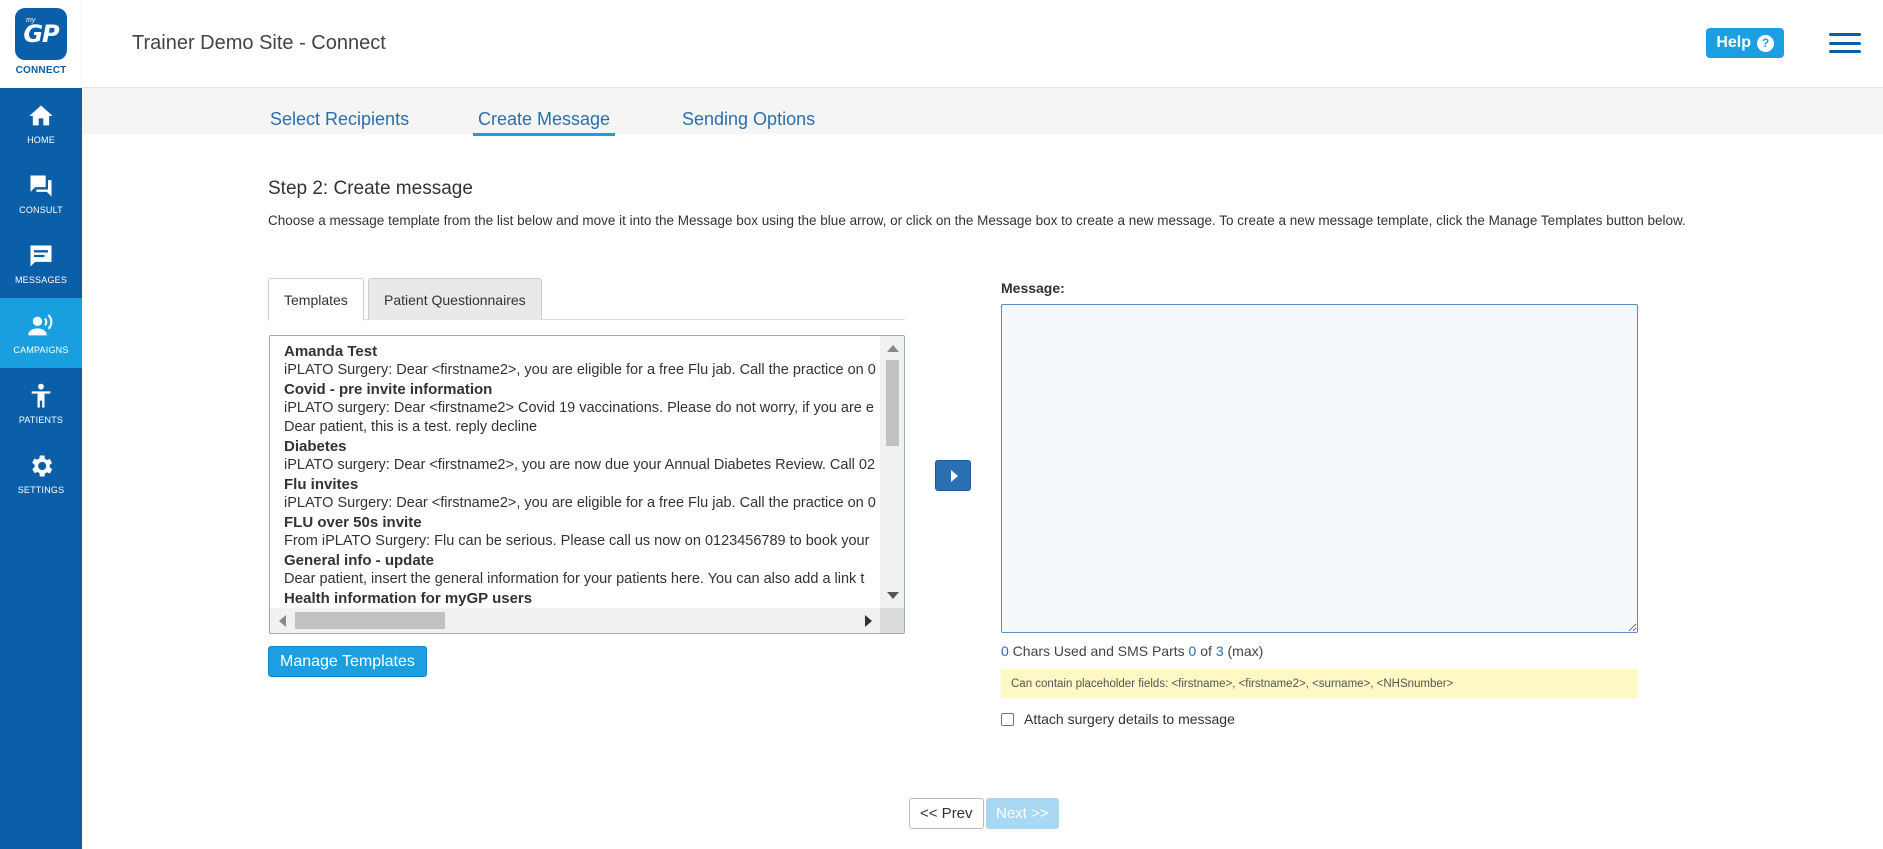 Image resolution: width=1883 pixels, height=849 pixels. I want to click on sidebar-item-label: SETTINGS, so click(41, 489).